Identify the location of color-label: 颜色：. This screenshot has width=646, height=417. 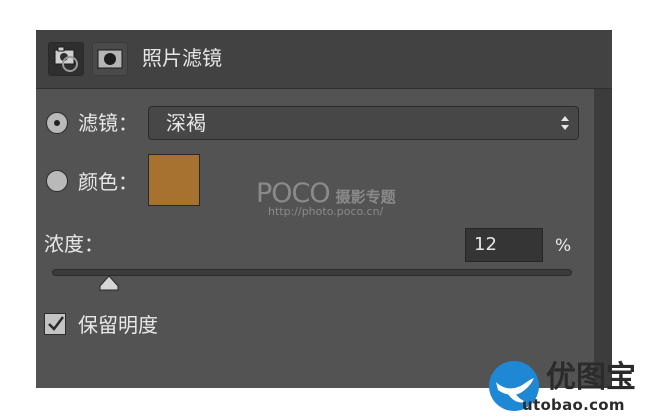
(108, 182).